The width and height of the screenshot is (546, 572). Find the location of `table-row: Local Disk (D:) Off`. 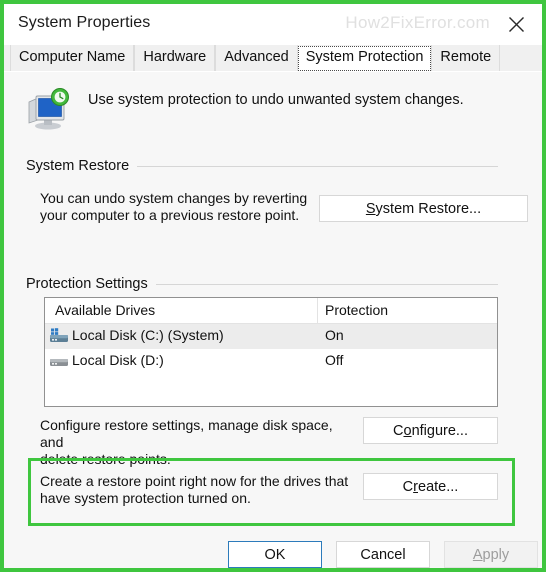

table-row: Local Disk (D:) Off is located at coordinates (271, 361).